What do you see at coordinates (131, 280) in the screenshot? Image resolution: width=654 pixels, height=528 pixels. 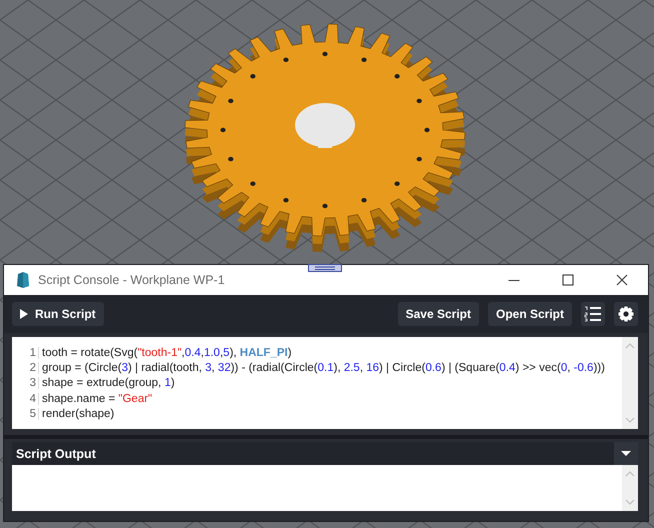 I see `window-title: Script Console - Workplane WP-1` at bounding box center [131, 280].